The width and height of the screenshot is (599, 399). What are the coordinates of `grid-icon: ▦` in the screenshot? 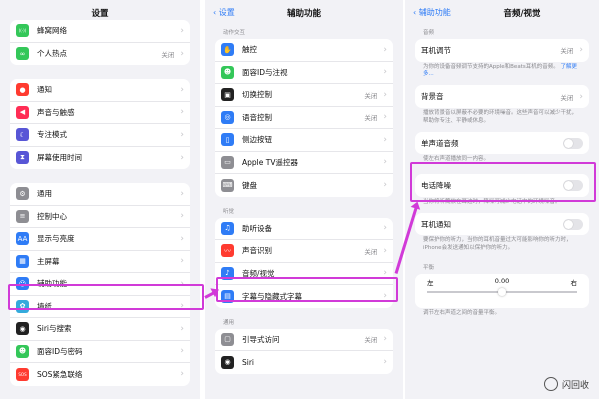 It's located at (22, 261).